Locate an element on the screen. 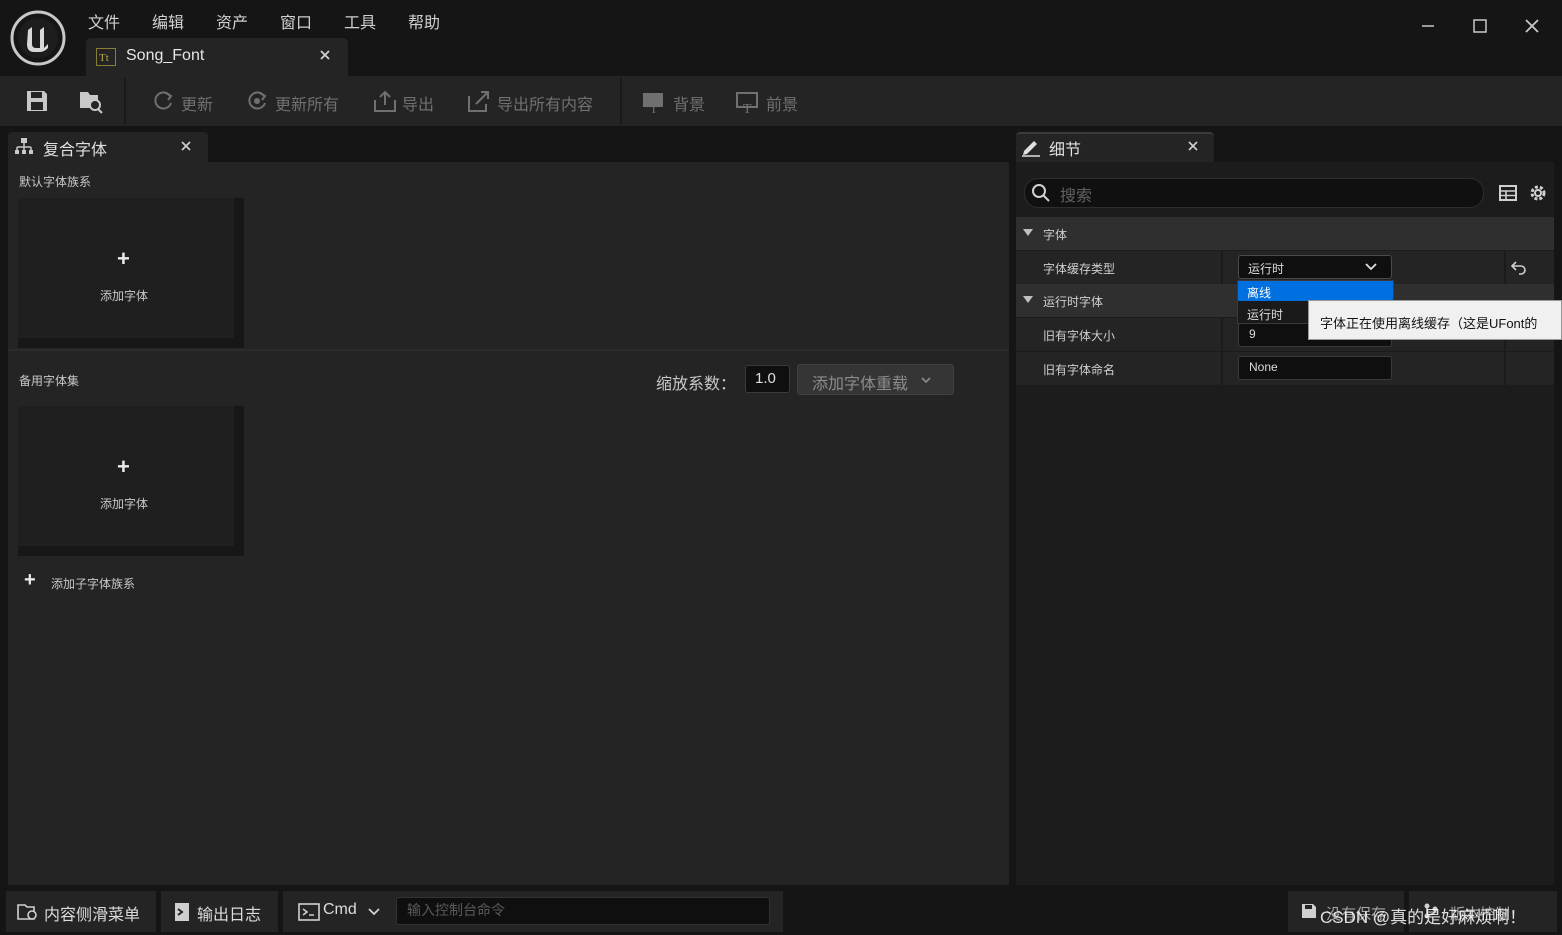 The height and width of the screenshot is (935, 1562). update-all-button: 更新所有 is located at coordinates (307, 103).